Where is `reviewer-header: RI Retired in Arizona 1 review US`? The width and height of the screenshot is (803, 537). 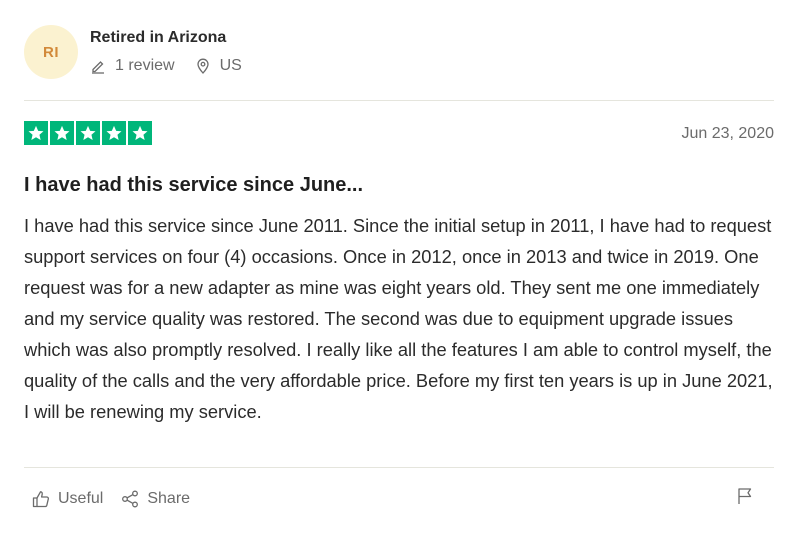 reviewer-header: RI Retired in Arizona 1 review US is located at coordinates (401, 53).